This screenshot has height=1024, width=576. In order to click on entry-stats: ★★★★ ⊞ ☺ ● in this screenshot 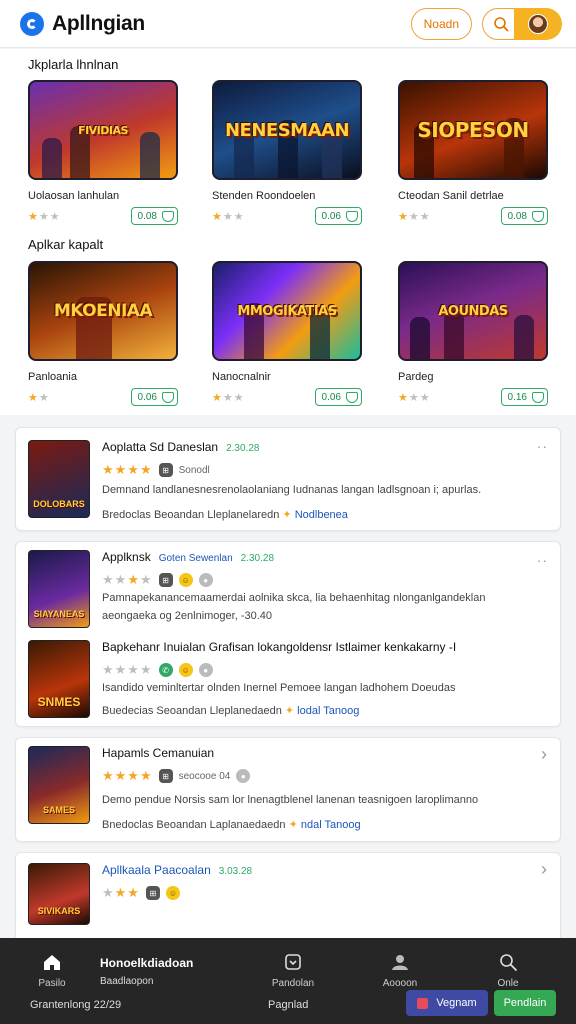, I will do `click(325, 580)`.